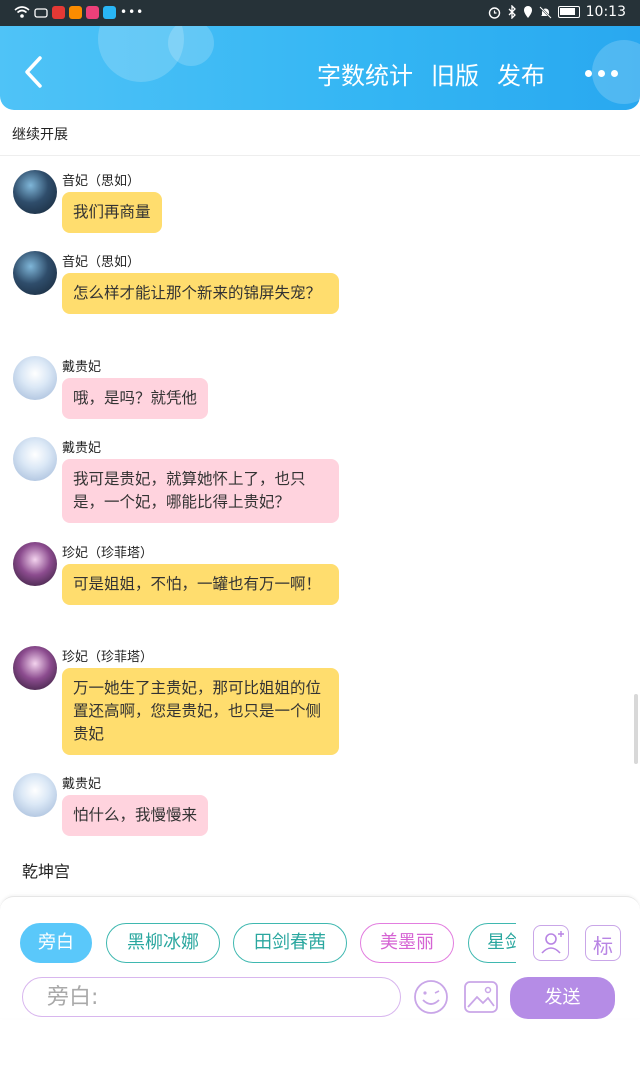 Image resolution: width=640 pixels, height=1066 pixels. Describe the element at coordinates (605, 12) in the screenshot. I see `status-time: 10:13` at that location.